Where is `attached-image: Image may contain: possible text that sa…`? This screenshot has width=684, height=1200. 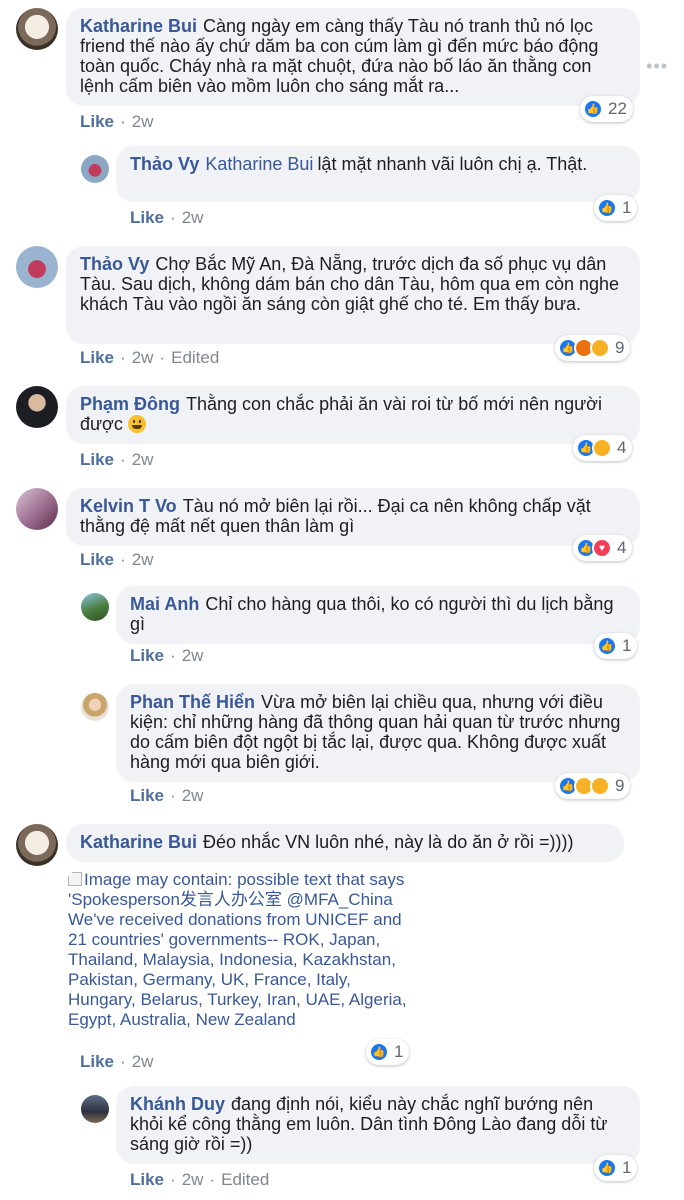 attached-image: Image may contain: possible text that sa… is located at coordinates (239, 956).